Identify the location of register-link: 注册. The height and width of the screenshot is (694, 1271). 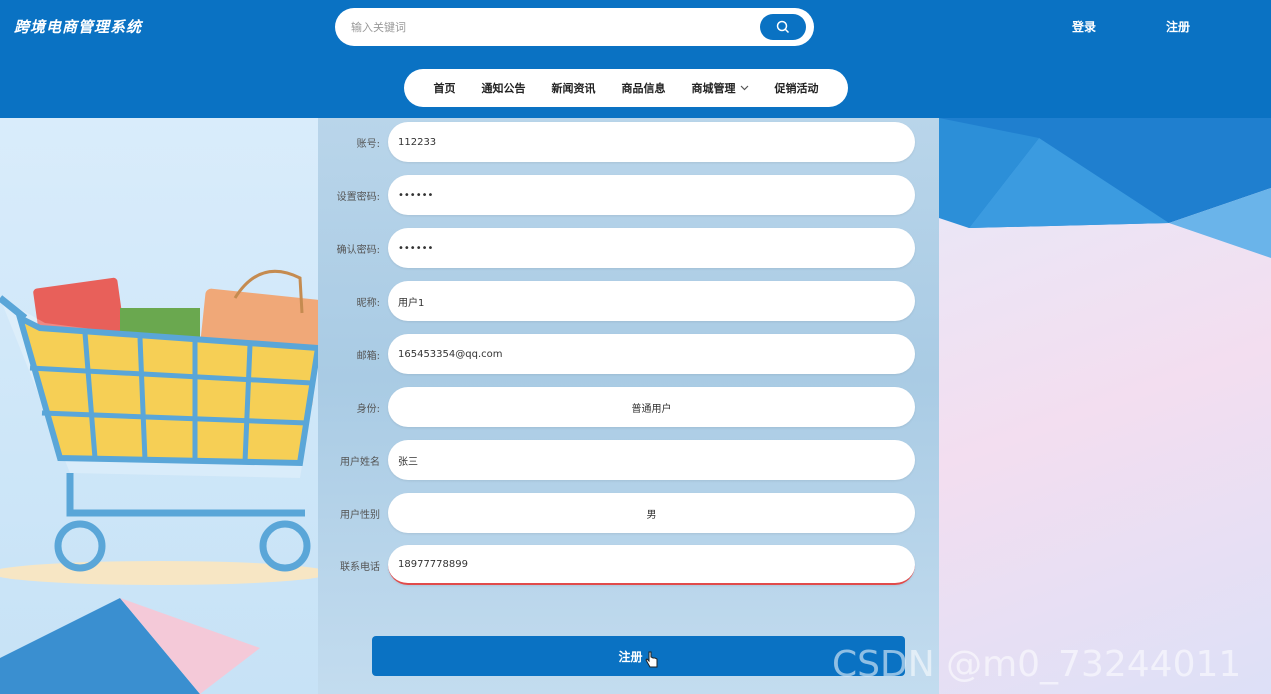
(1178, 26).